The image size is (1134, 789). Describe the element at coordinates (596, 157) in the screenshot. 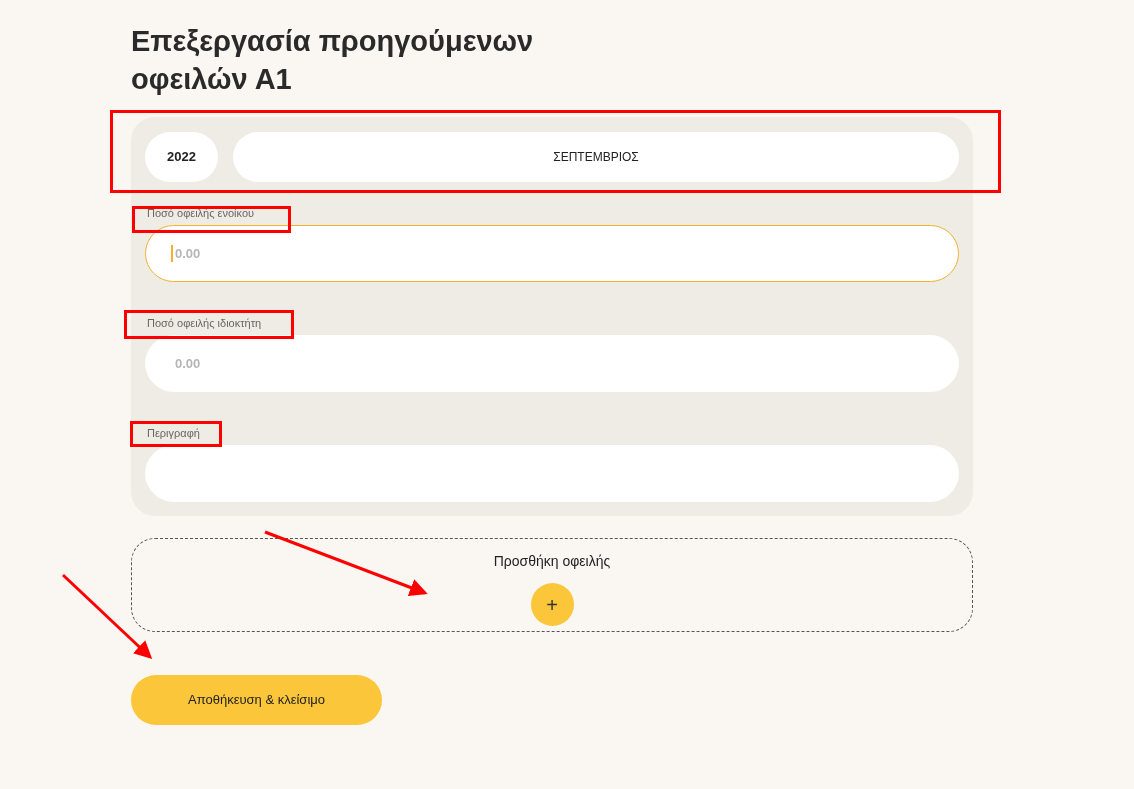

I see `month-select: ΣΕΠΤΕΜΒΡΙΟΣ` at that location.